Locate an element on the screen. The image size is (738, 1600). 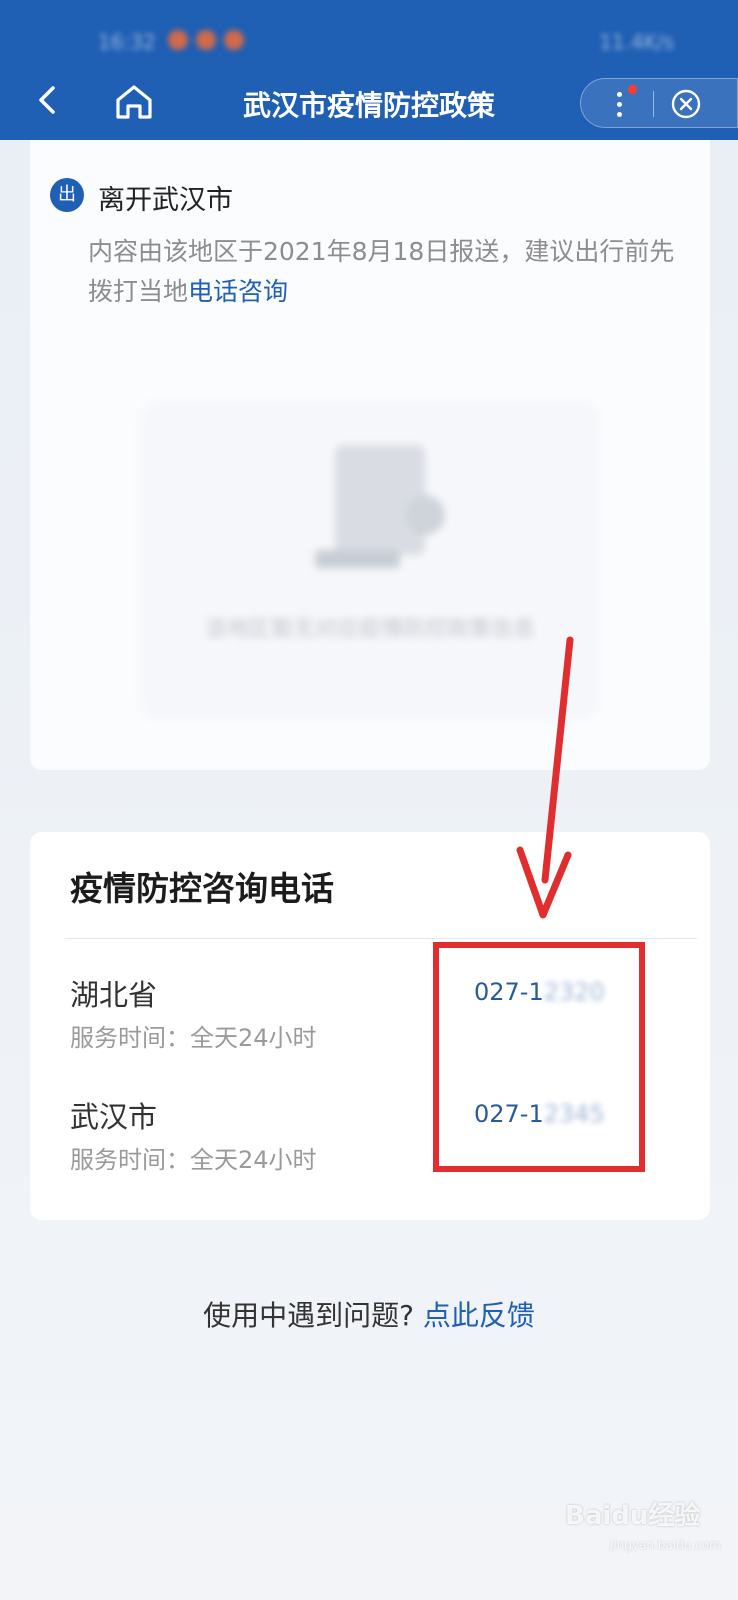
network-speed: 11.4K/s is located at coordinates (636, 42).